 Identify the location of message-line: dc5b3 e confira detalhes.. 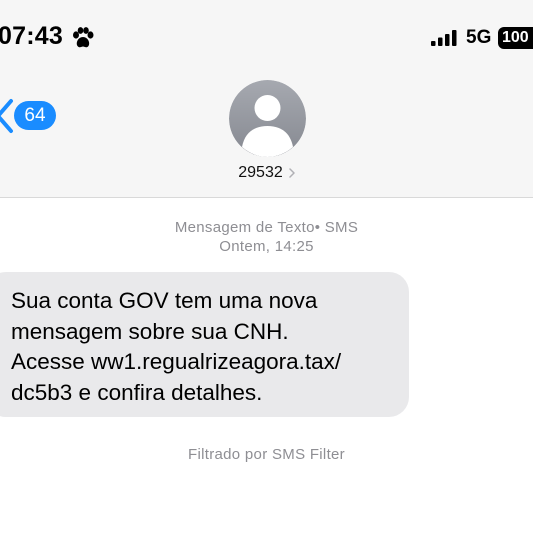
(137, 392).